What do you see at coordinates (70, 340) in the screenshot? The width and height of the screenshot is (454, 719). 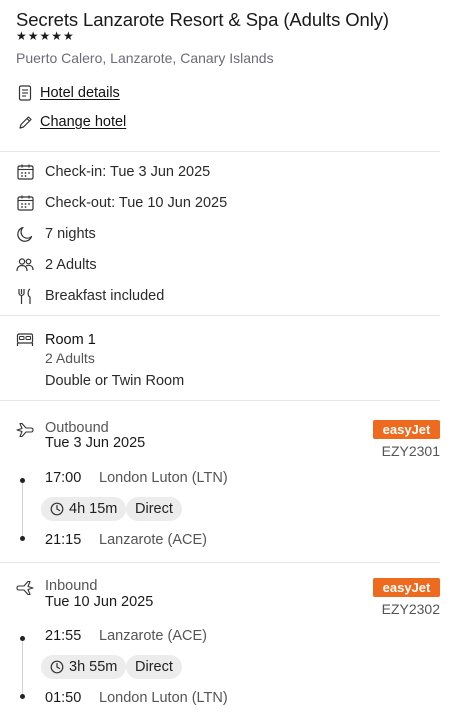 I see `room-title: Room 1` at bounding box center [70, 340].